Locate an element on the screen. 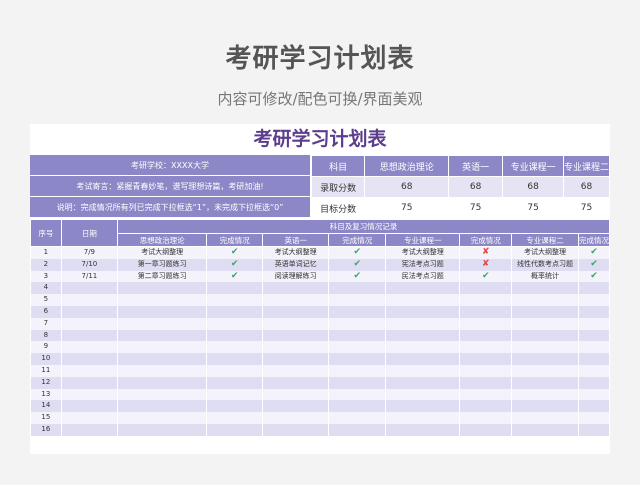 This screenshot has width=640, height=485. date-cell: 7/9 is located at coordinates (89, 252).